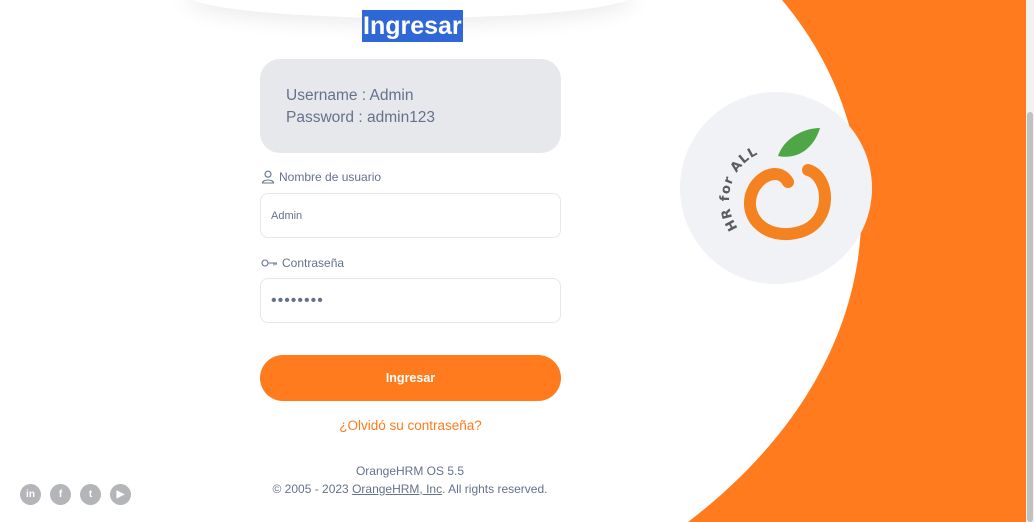  Describe the element at coordinates (410, 106) in the screenshot. I see `demo-credentials-box: Username : Admin Password : admin123` at that location.